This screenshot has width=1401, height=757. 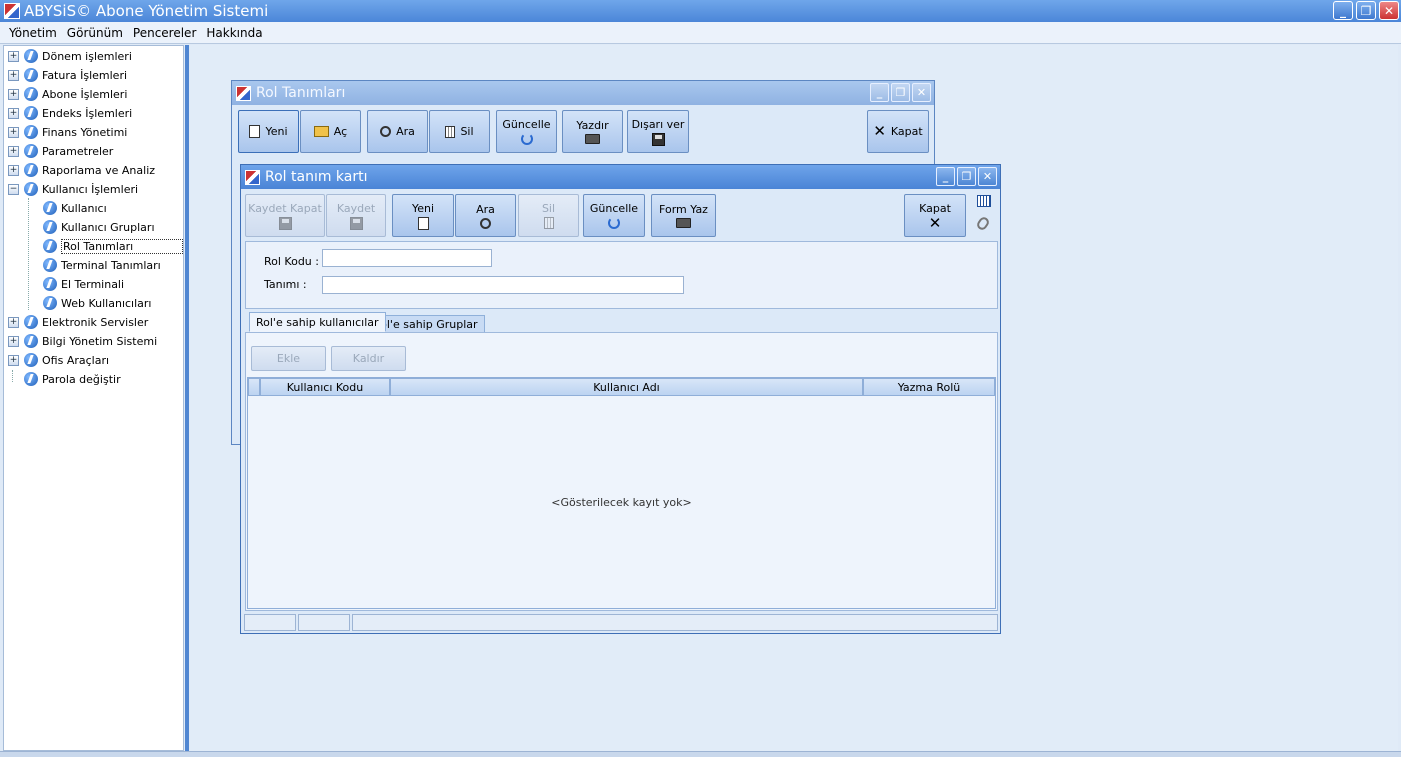 I want to click on yazdir-button: Yazdır, so click(x=592, y=131).